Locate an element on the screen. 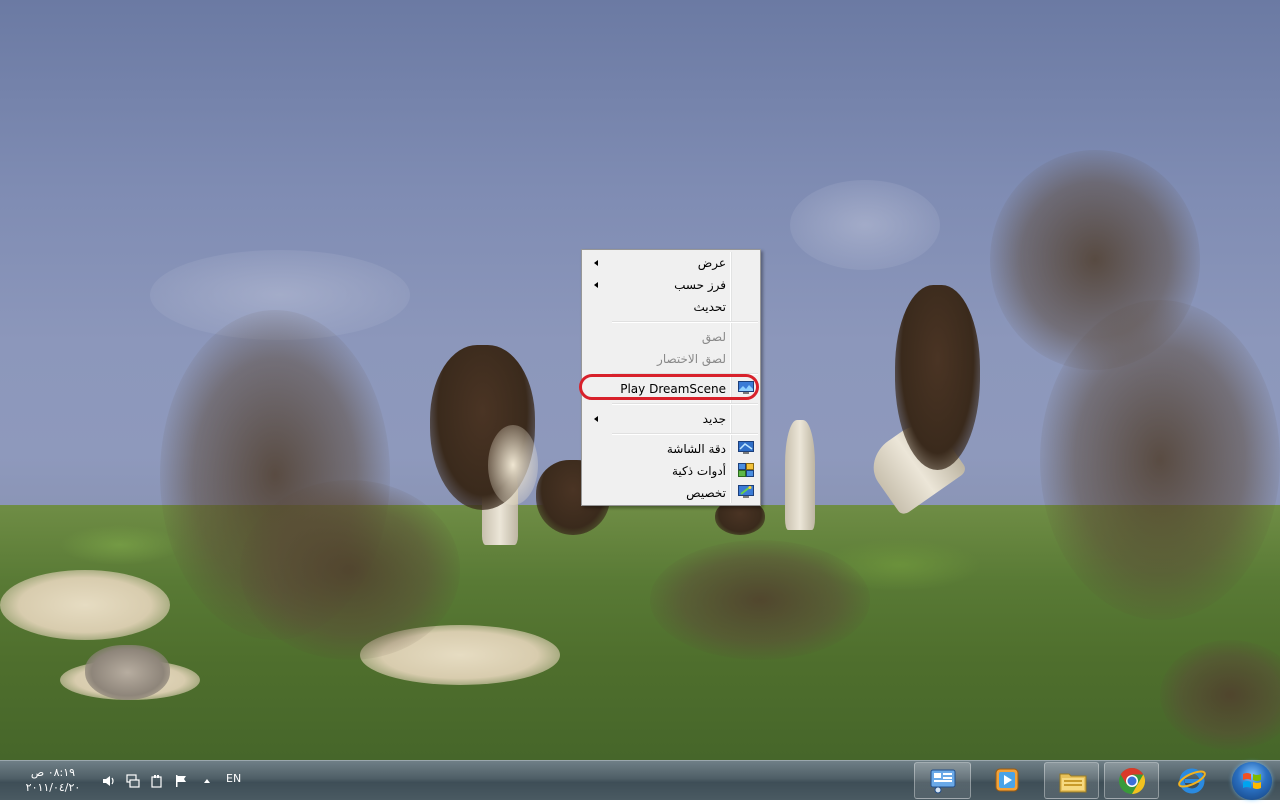 The image size is (1280, 804). menu-item-label: أدوات ذكية is located at coordinates (698, 471).